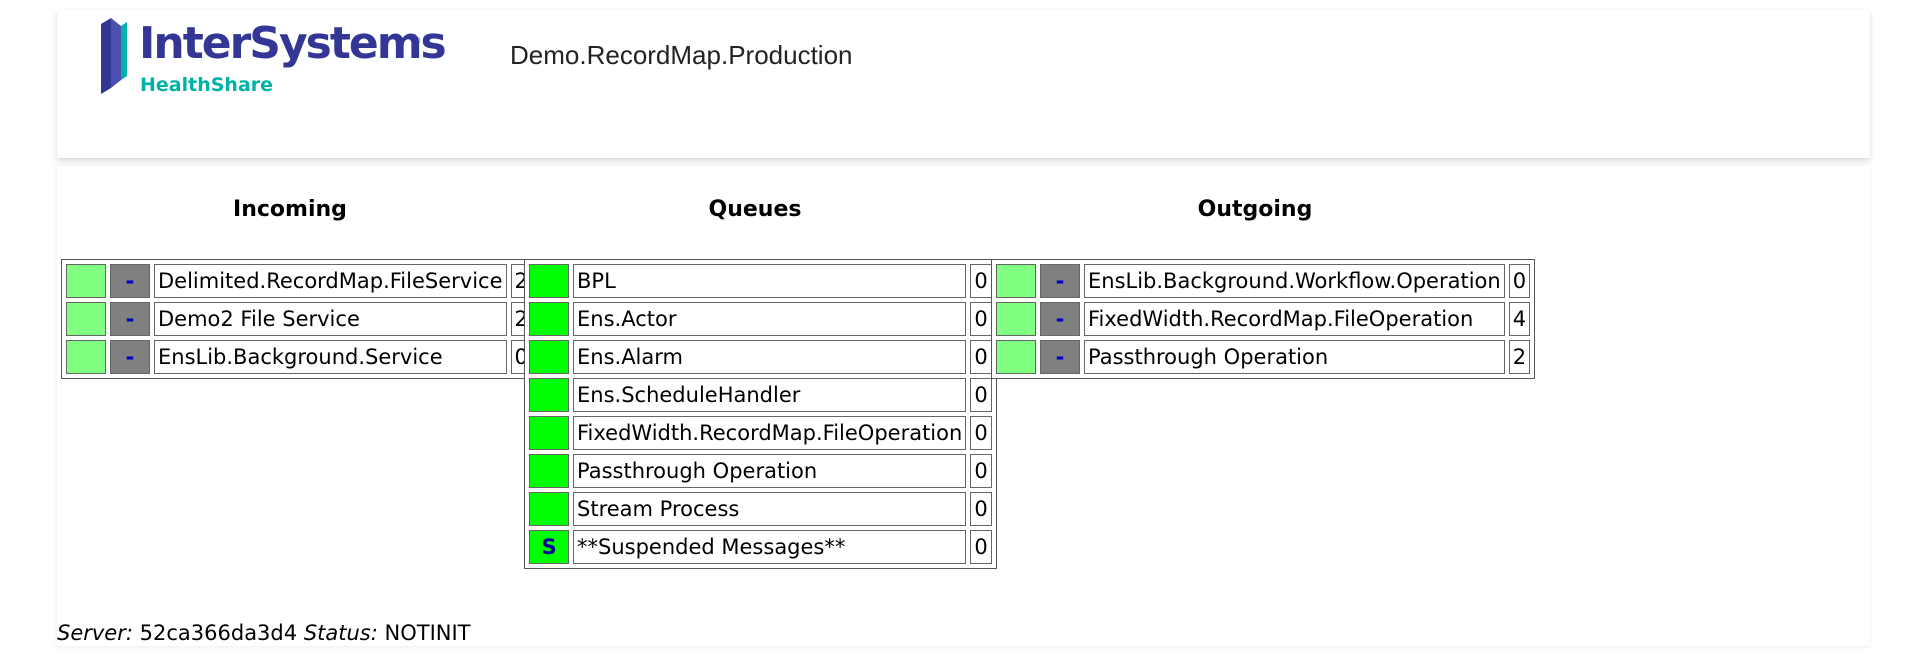 Image resolution: width=1912 pixels, height=666 pixels. Describe the element at coordinates (1294, 357) in the screenshot. I see `host-name: Passthrough Operation` at that location.